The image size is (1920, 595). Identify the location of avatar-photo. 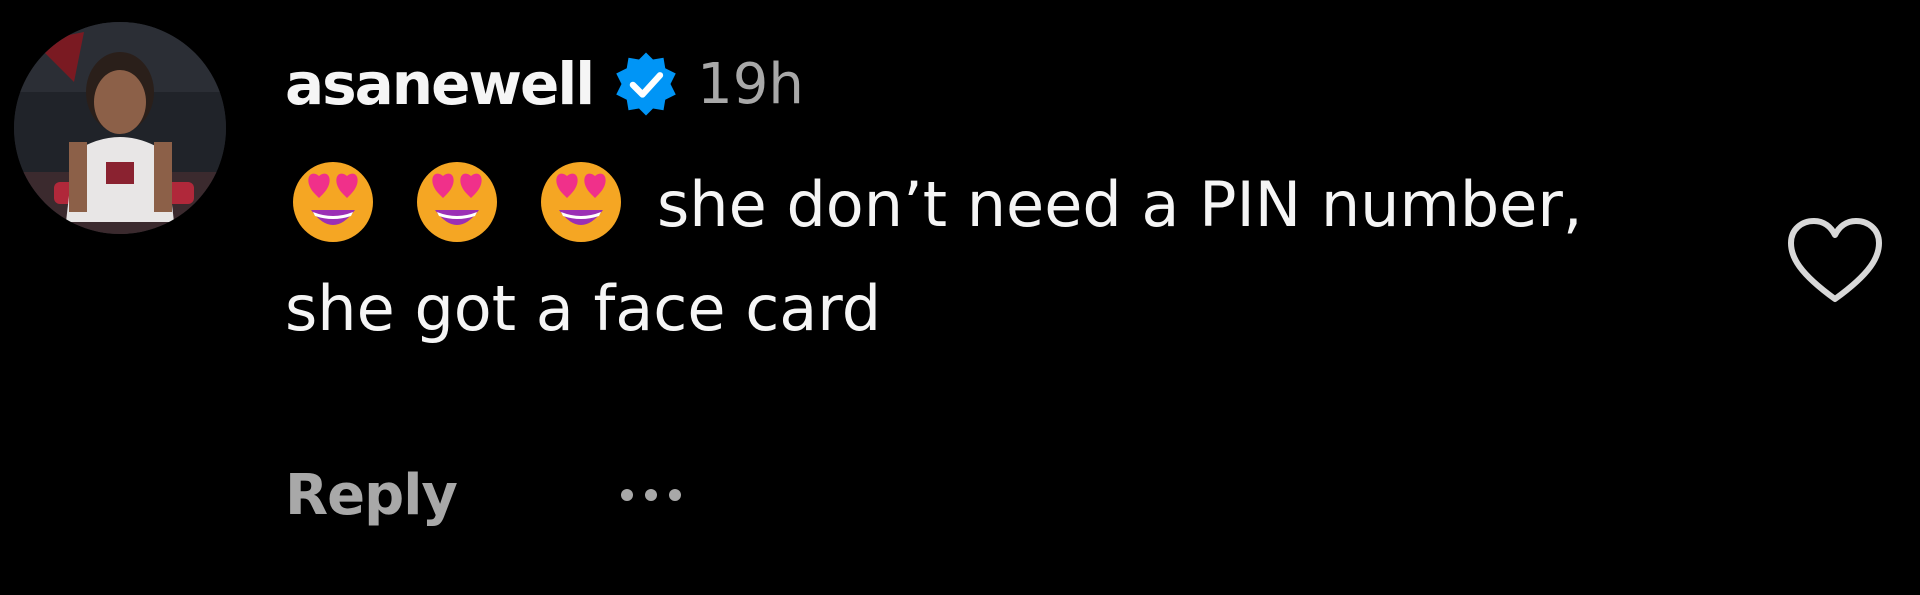
(120, 128).